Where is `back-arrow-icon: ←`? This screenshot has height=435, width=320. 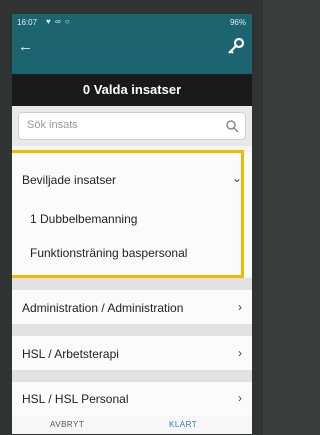
back-arrow-icon: ← is located at coordinates (25, 46).